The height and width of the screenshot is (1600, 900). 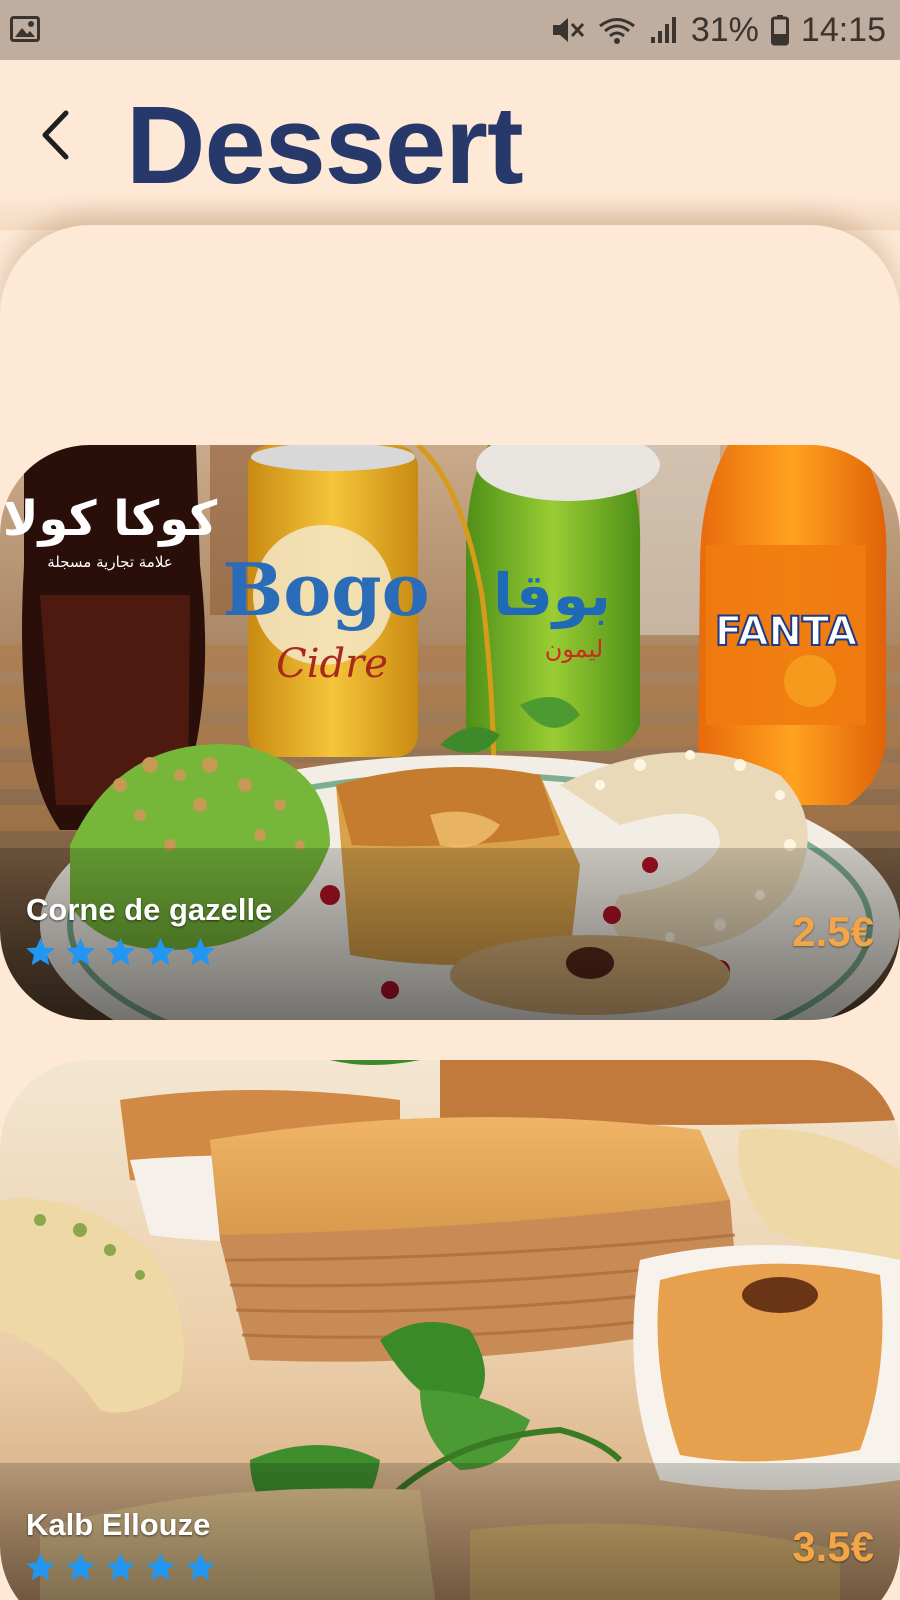 What do you see at coordinates (833, 931) in the screenshot?
I see `dish-price: 2.5€` at bounding box center [833, 931].